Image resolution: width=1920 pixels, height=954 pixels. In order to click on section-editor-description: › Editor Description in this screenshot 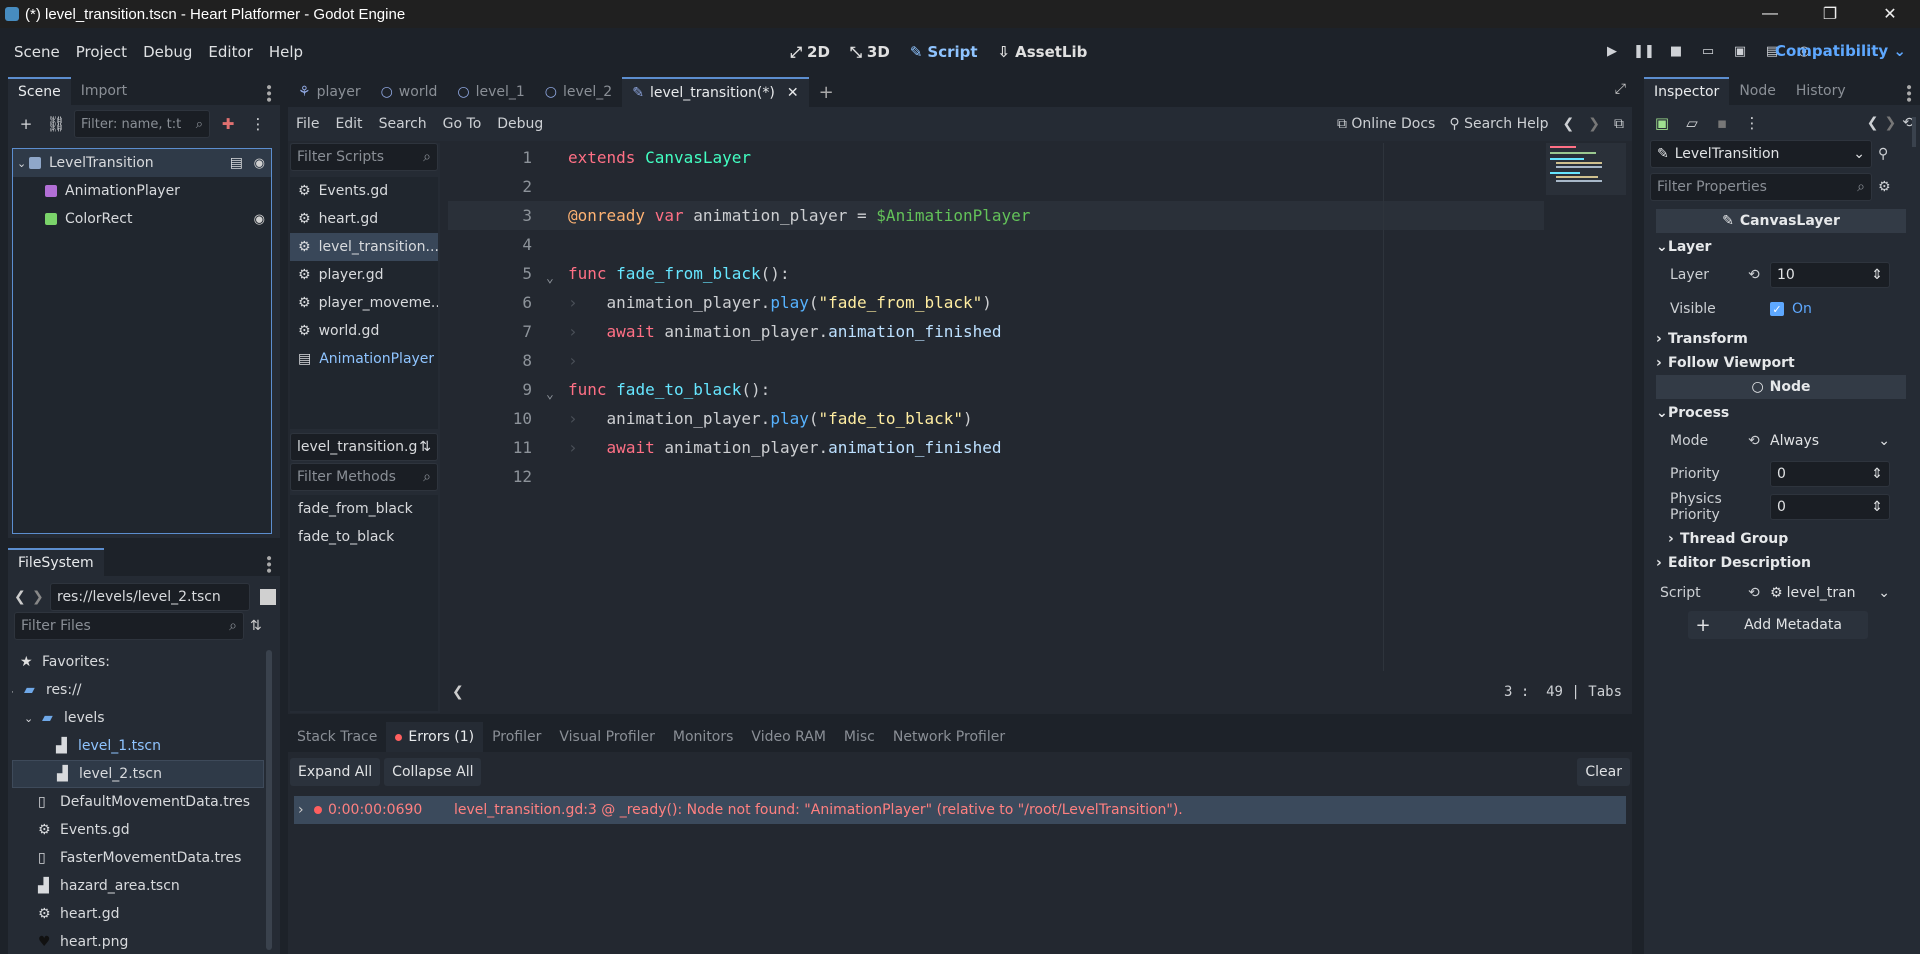, I will do `click(1781, 563)`.